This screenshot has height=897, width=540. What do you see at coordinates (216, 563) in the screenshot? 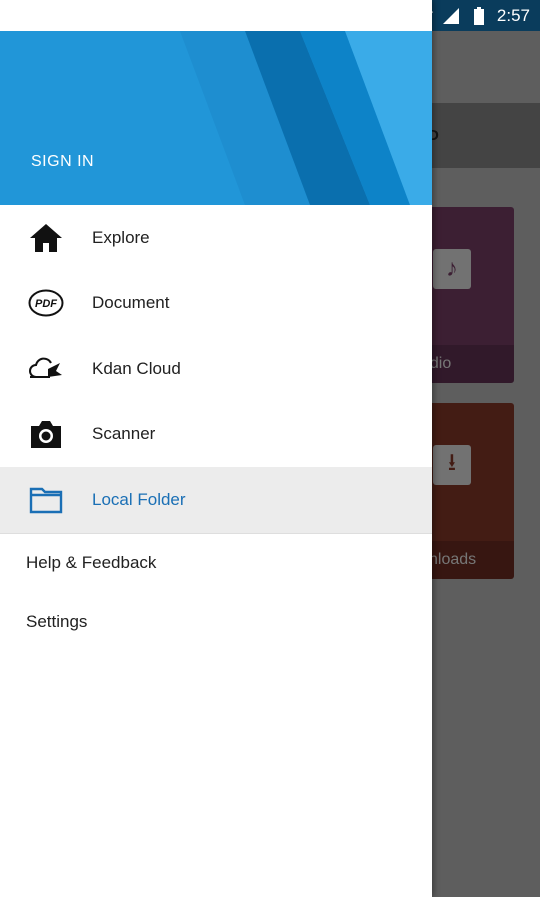
I see `menu-item-help-feedback: Help & Feedback` at bounding box center [216, 563].